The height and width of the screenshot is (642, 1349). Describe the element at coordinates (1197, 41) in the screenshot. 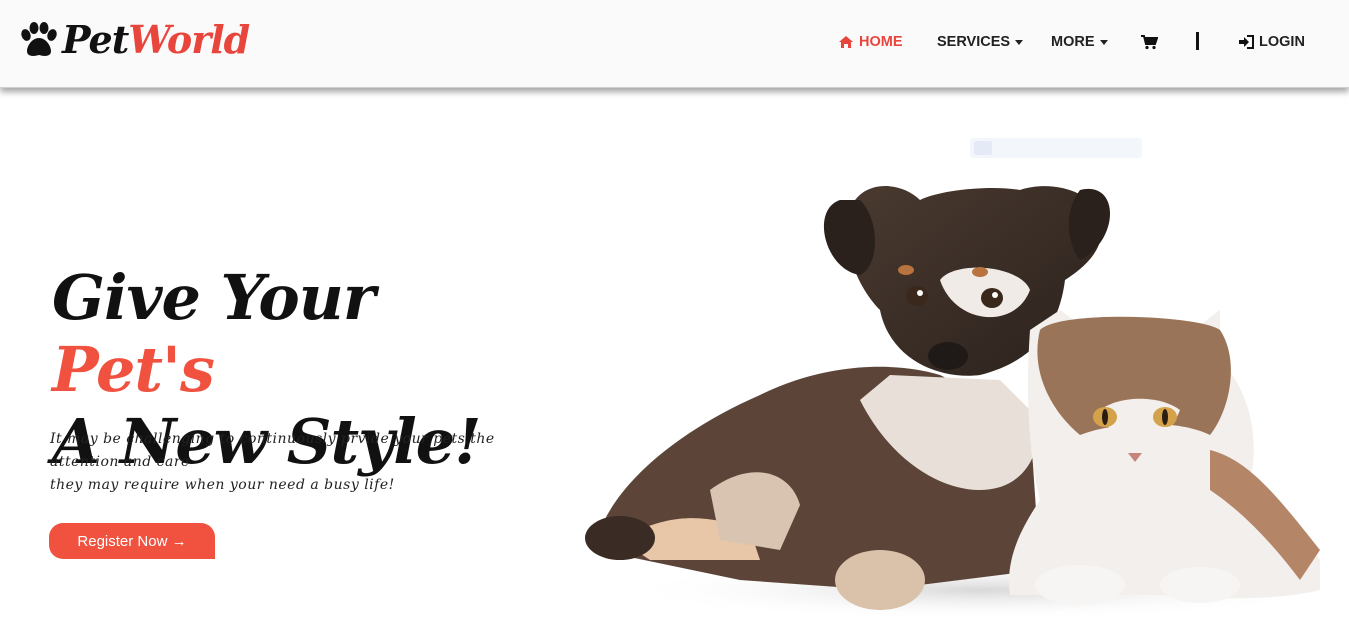

I see `nav-separator` at that location.